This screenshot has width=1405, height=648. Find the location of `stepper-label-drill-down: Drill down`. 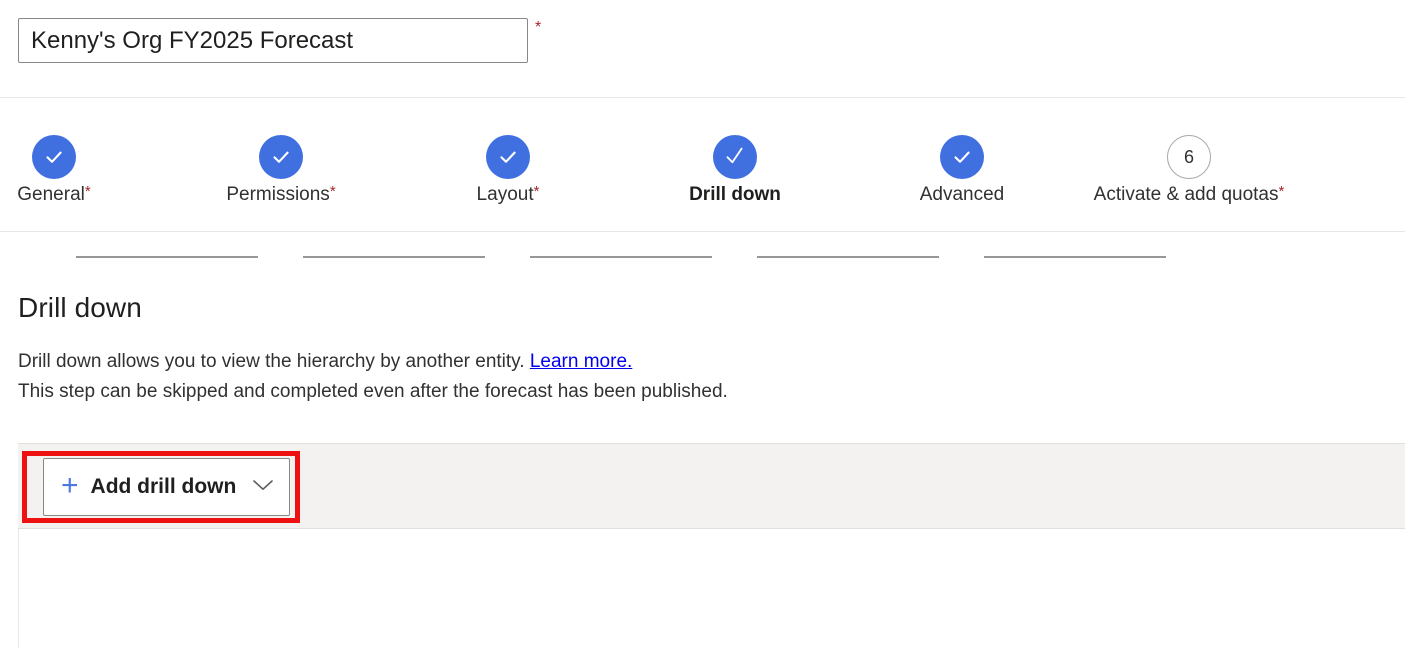

stepper-label-drill-down: Drill down is located at coordinates (735, 195).